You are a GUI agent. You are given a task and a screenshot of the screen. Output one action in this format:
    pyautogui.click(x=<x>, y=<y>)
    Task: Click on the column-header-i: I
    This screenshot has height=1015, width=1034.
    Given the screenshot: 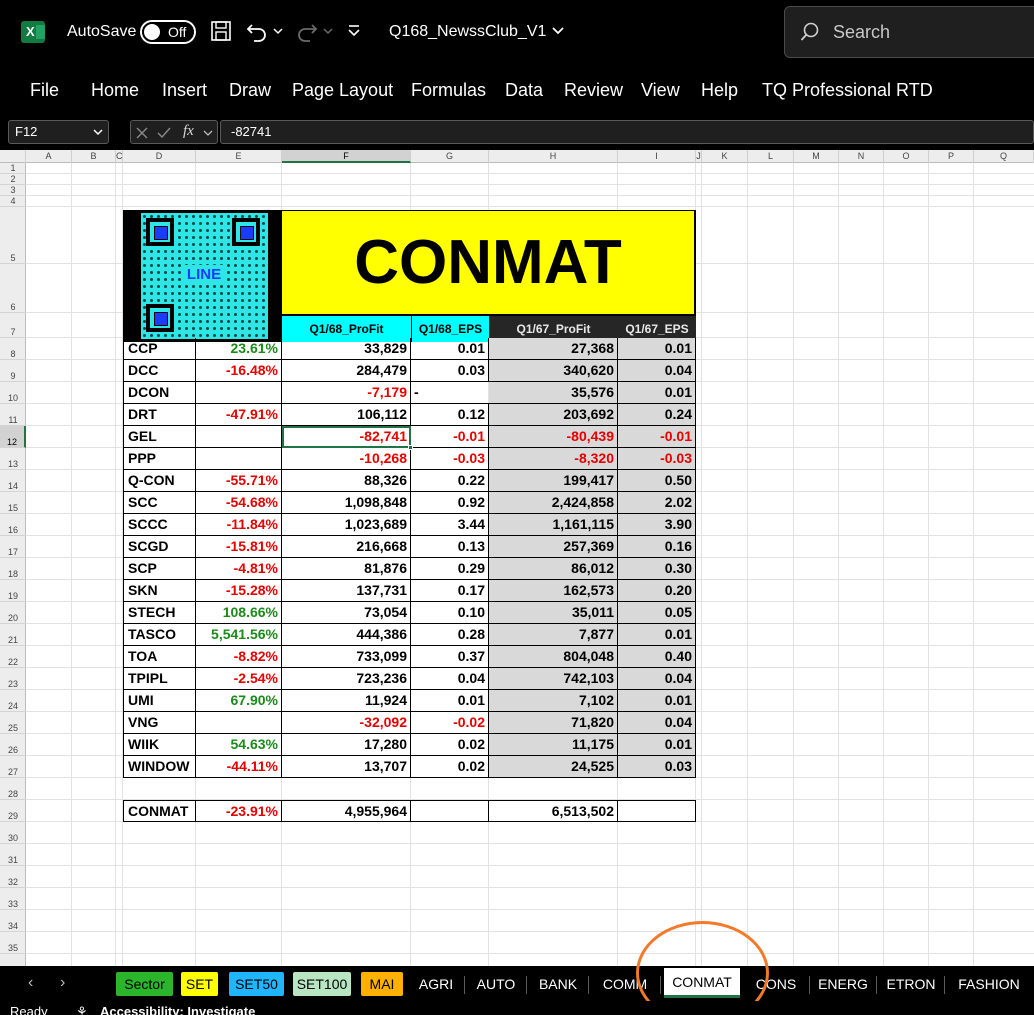 What is the action you would take?
    pyautogui.click(x=657, y=156)
    